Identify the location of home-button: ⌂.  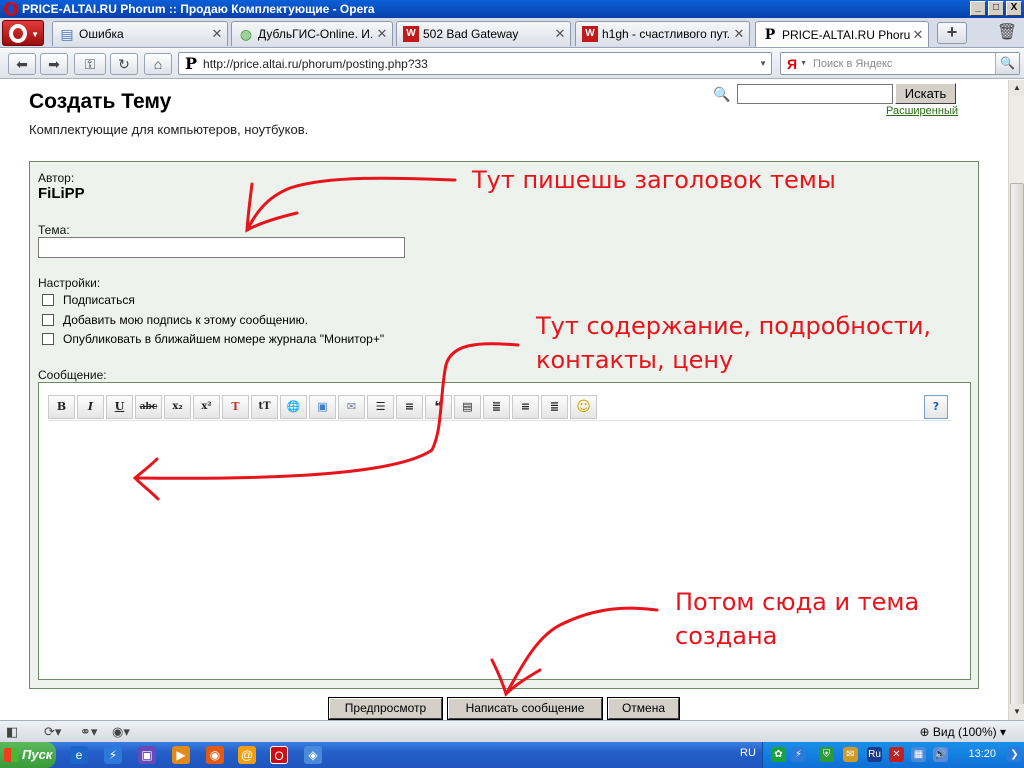
(158, 64).